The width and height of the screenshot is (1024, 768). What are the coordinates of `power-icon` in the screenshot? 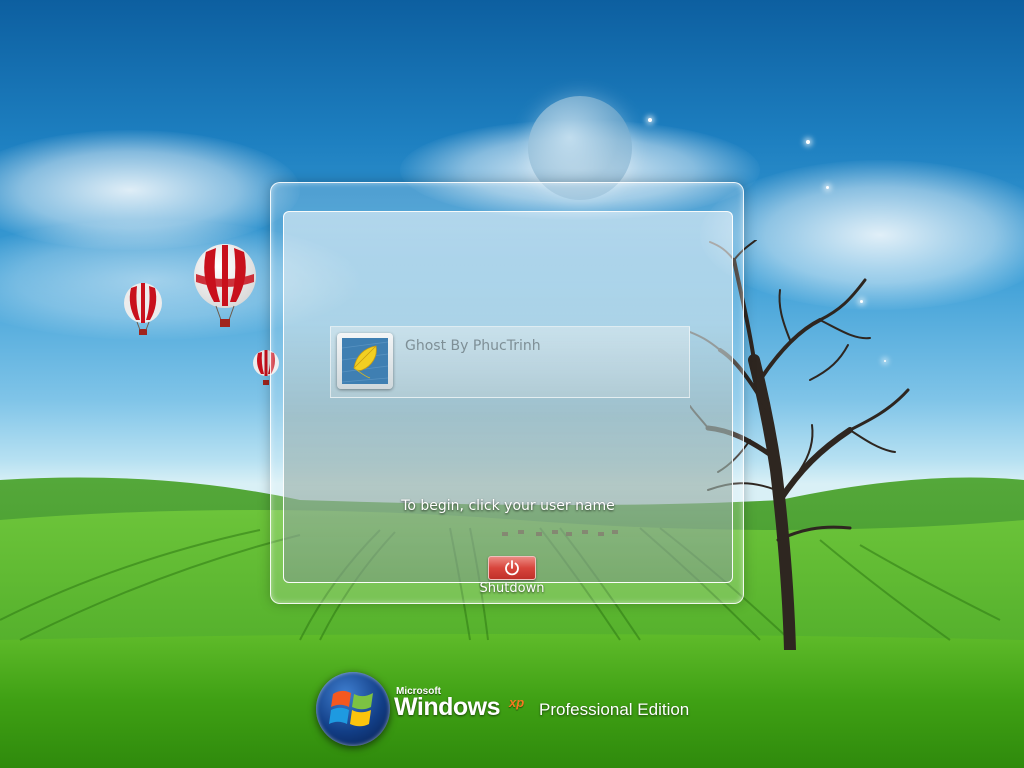 It's located at (512, 568).